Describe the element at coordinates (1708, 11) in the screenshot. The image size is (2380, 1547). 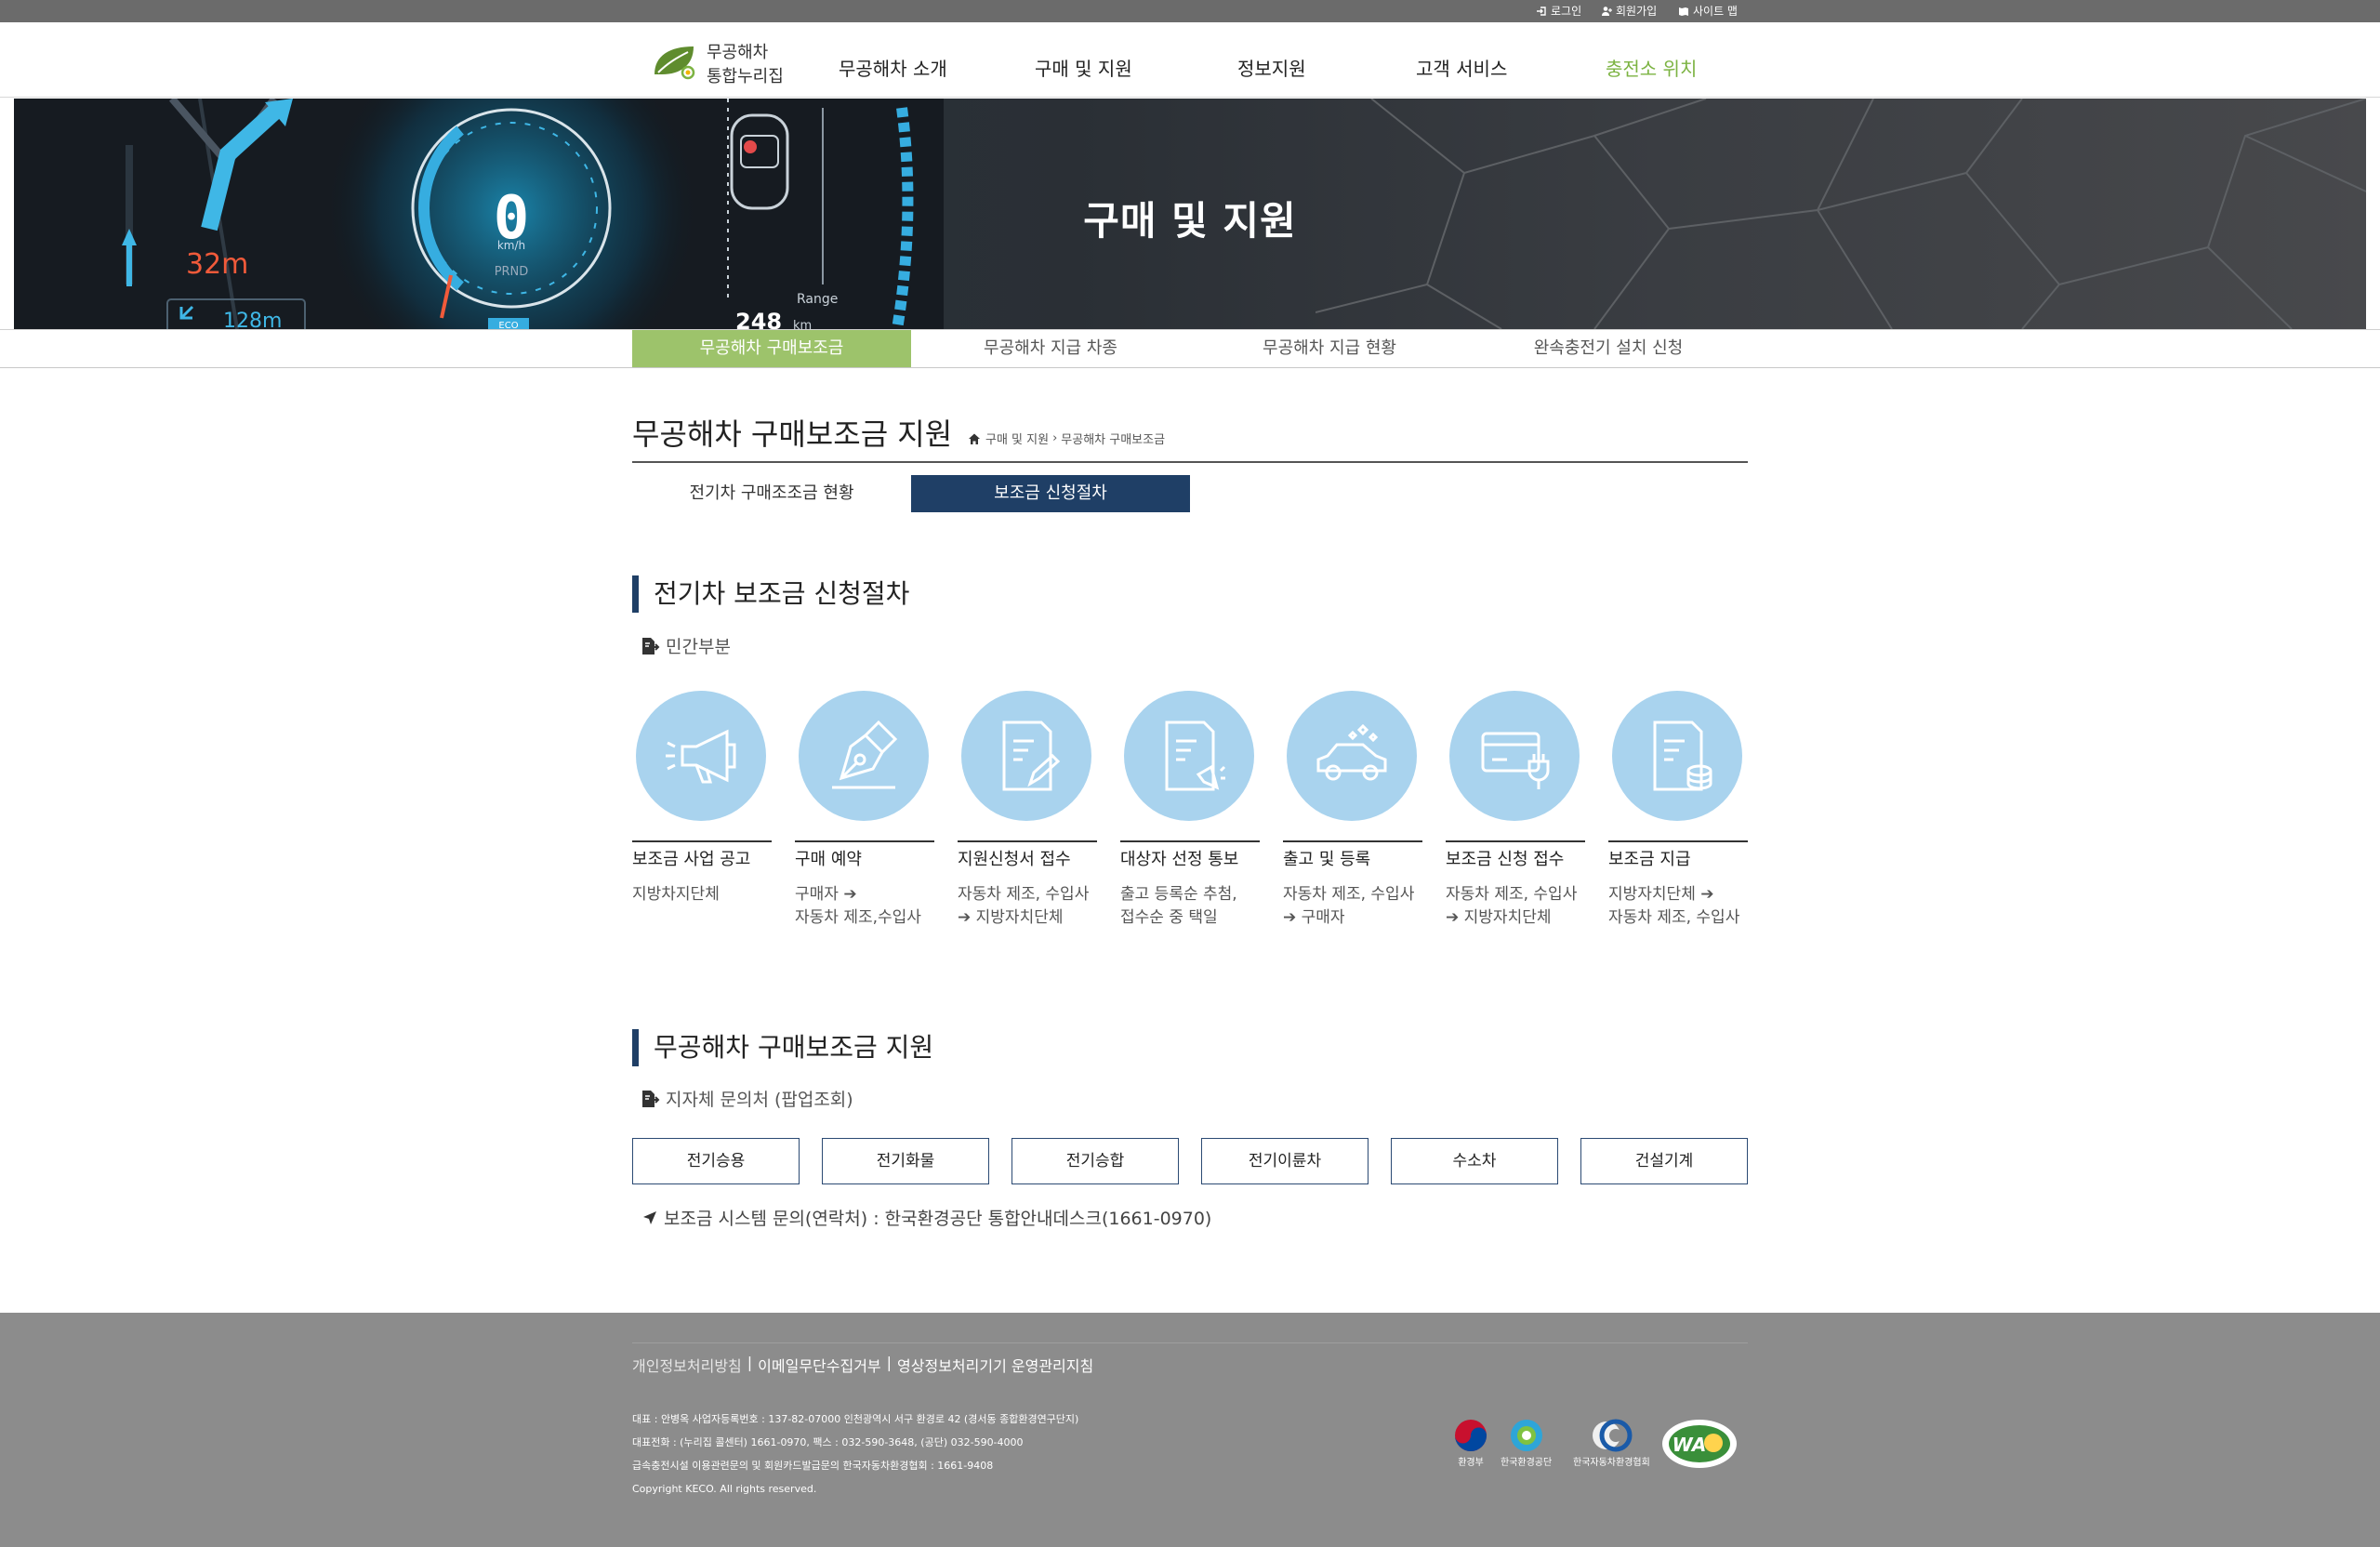
I see `sitemap-link: 사이트 맵` at that location.